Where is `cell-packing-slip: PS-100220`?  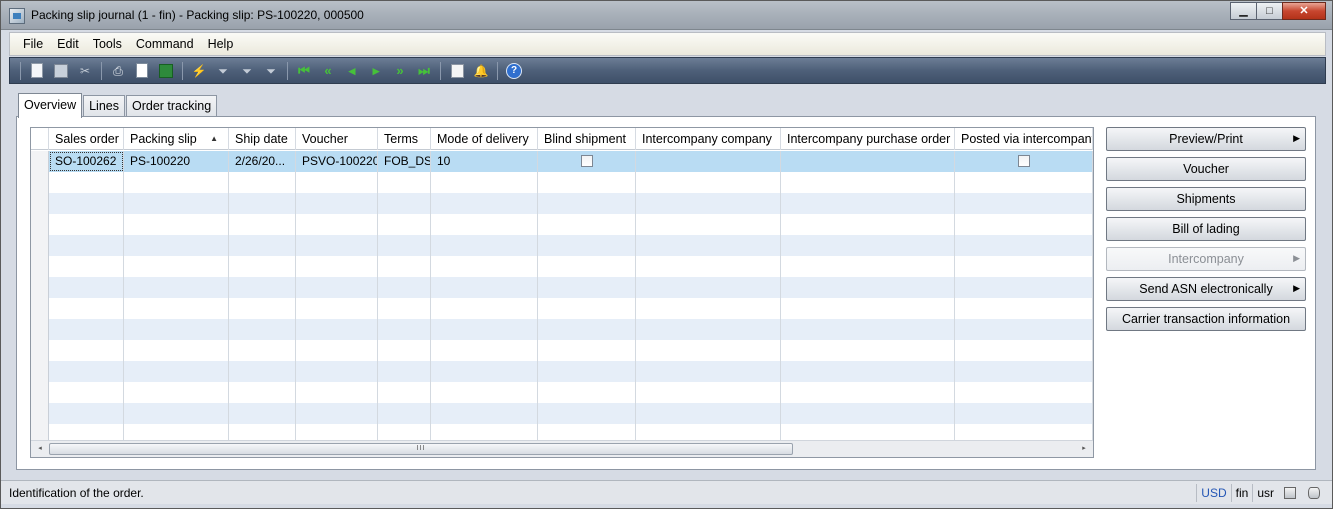 cell-packing-slip: PS-100220 is located at coordinates (176, 161).